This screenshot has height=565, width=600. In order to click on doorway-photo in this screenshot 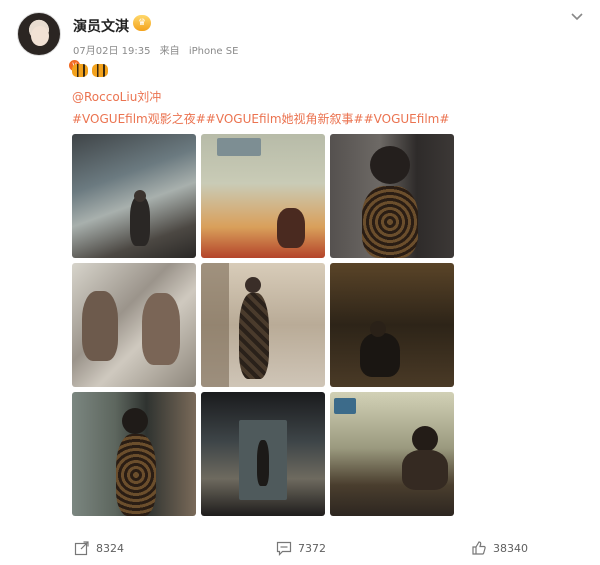, I will do `click(263, 454)`.